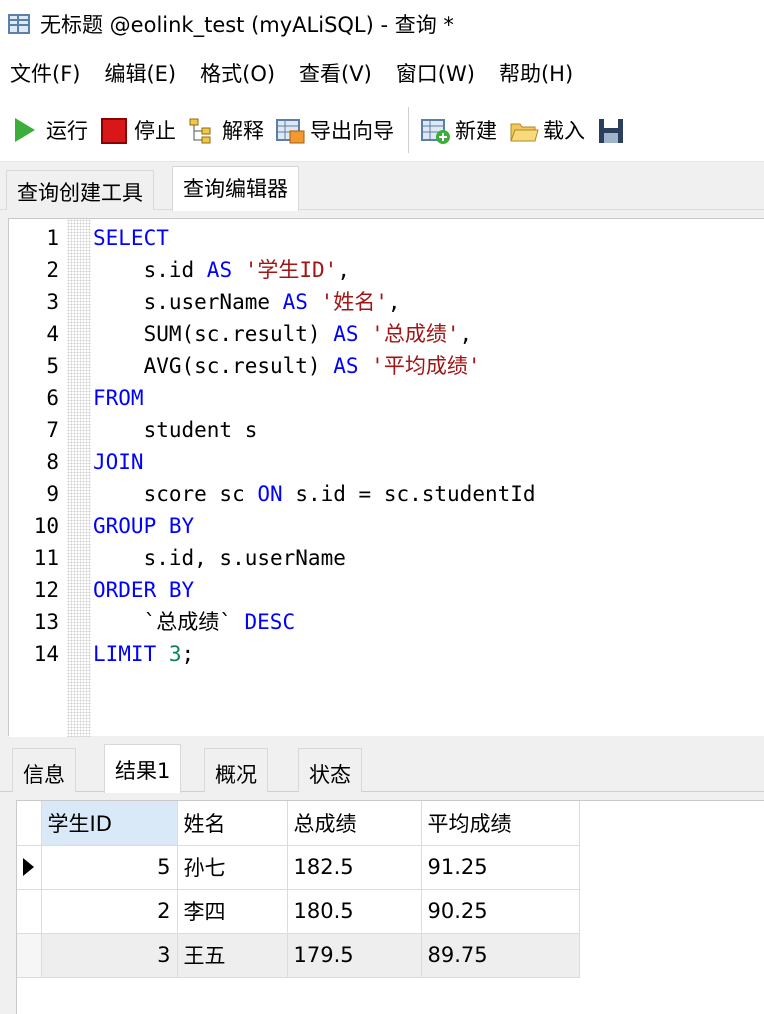 The height and width of the screenshot is (1014, 764). I want to click on code-text: SUM(sc.result) AS '总成绩',, so click(283, 334).